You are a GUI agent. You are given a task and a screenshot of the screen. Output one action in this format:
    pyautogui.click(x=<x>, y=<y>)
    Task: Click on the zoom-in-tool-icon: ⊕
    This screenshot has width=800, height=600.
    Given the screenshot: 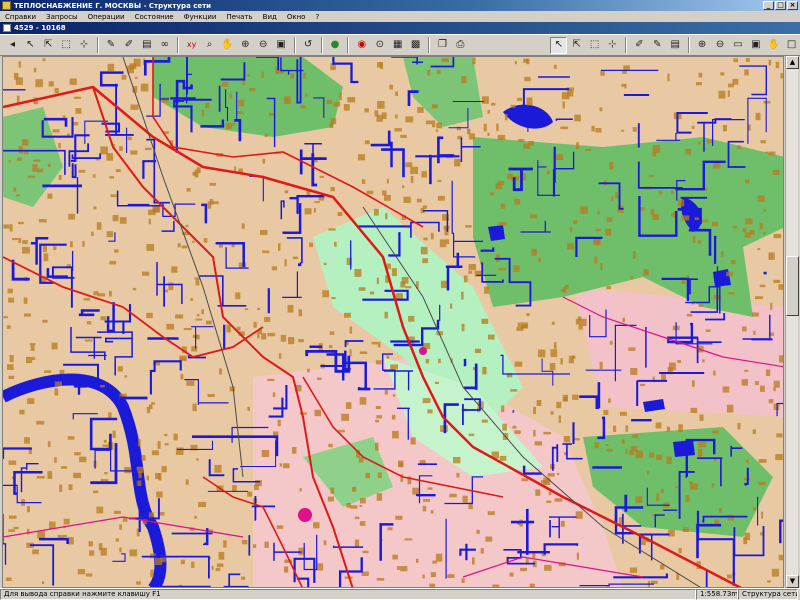 What is the action you would take?
    pyautogui.click(x=702, y=45)
    